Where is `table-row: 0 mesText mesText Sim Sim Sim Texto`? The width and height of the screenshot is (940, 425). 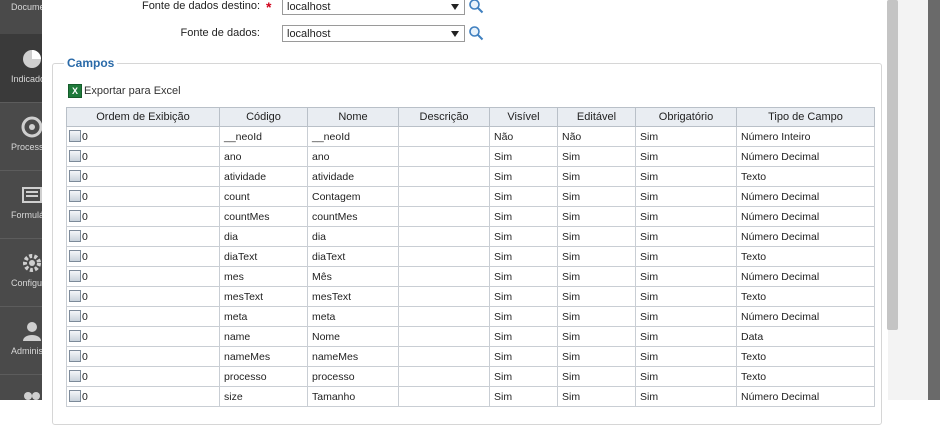
table-row: 0 mesText mesText Sim Sim Sim Texto is located at coordinates (470, 296).